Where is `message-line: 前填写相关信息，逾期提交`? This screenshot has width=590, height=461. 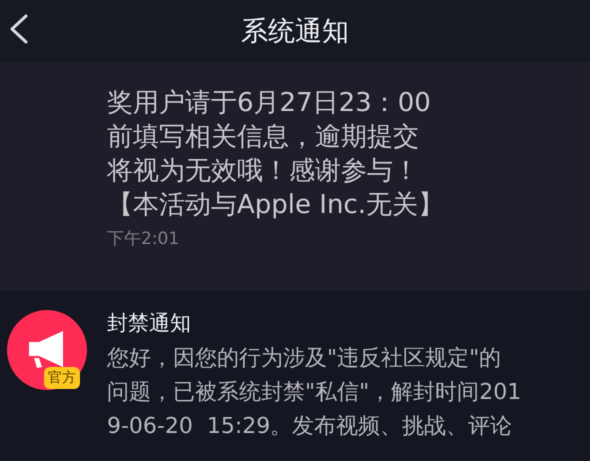 message-line: 前填写相关信息，逾期提交 is located at coordinates (263, 137).